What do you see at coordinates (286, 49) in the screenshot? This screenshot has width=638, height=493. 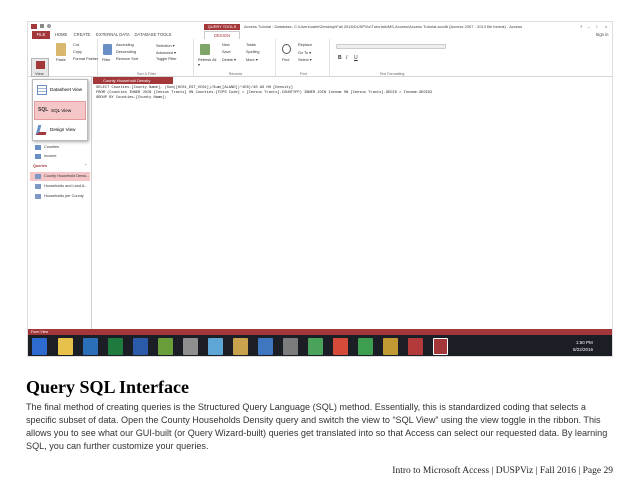 I see `find-icon` at bounding box center [286, 49].